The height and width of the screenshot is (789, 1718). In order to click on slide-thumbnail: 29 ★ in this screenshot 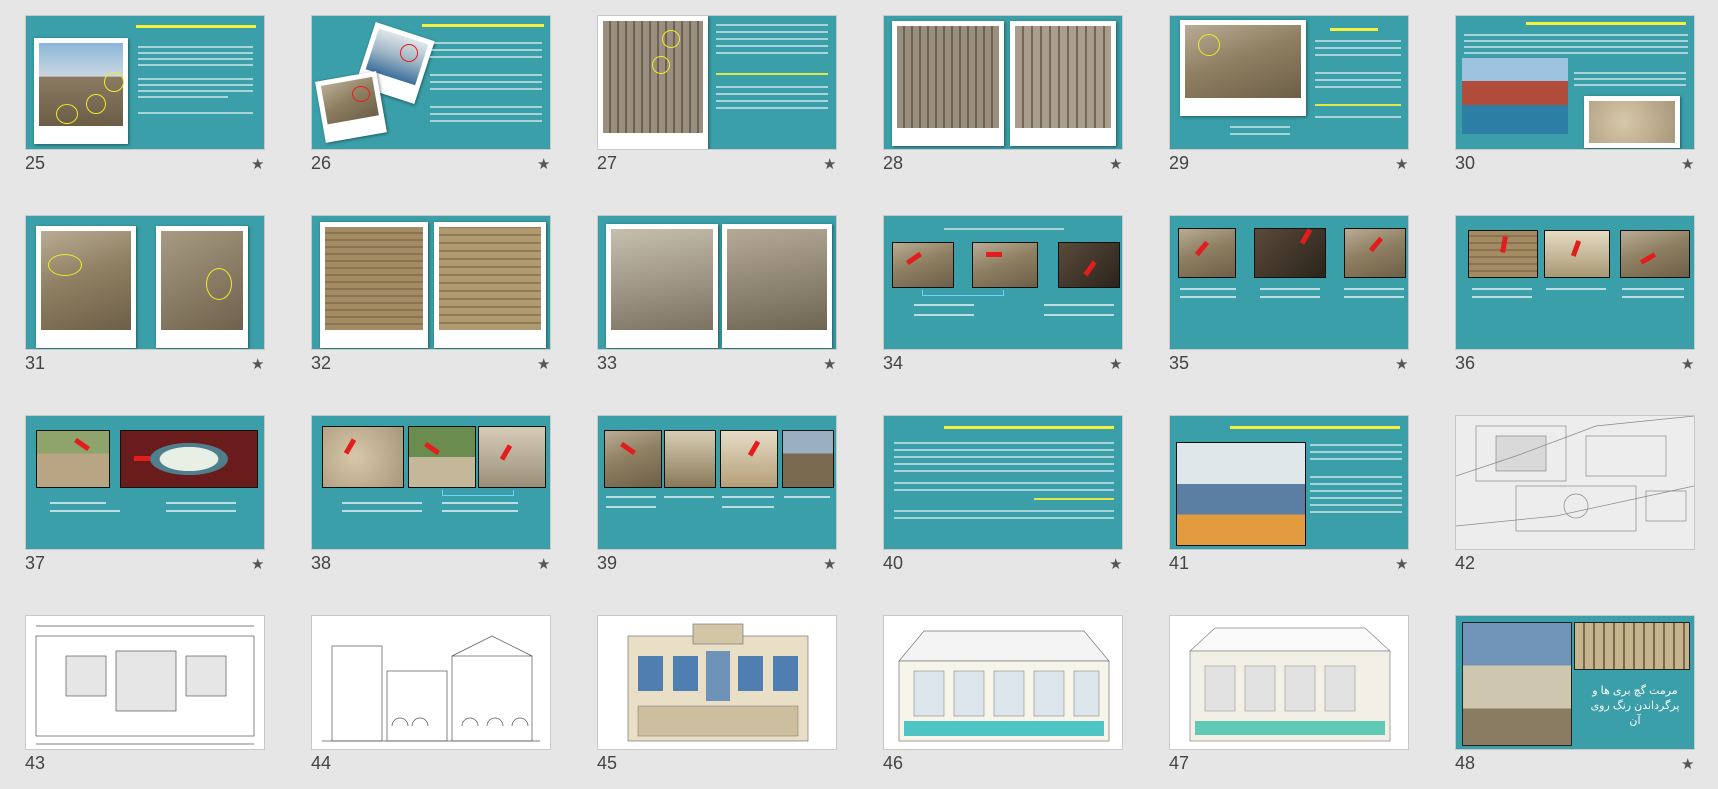, I will do `click(1291, 100)`.